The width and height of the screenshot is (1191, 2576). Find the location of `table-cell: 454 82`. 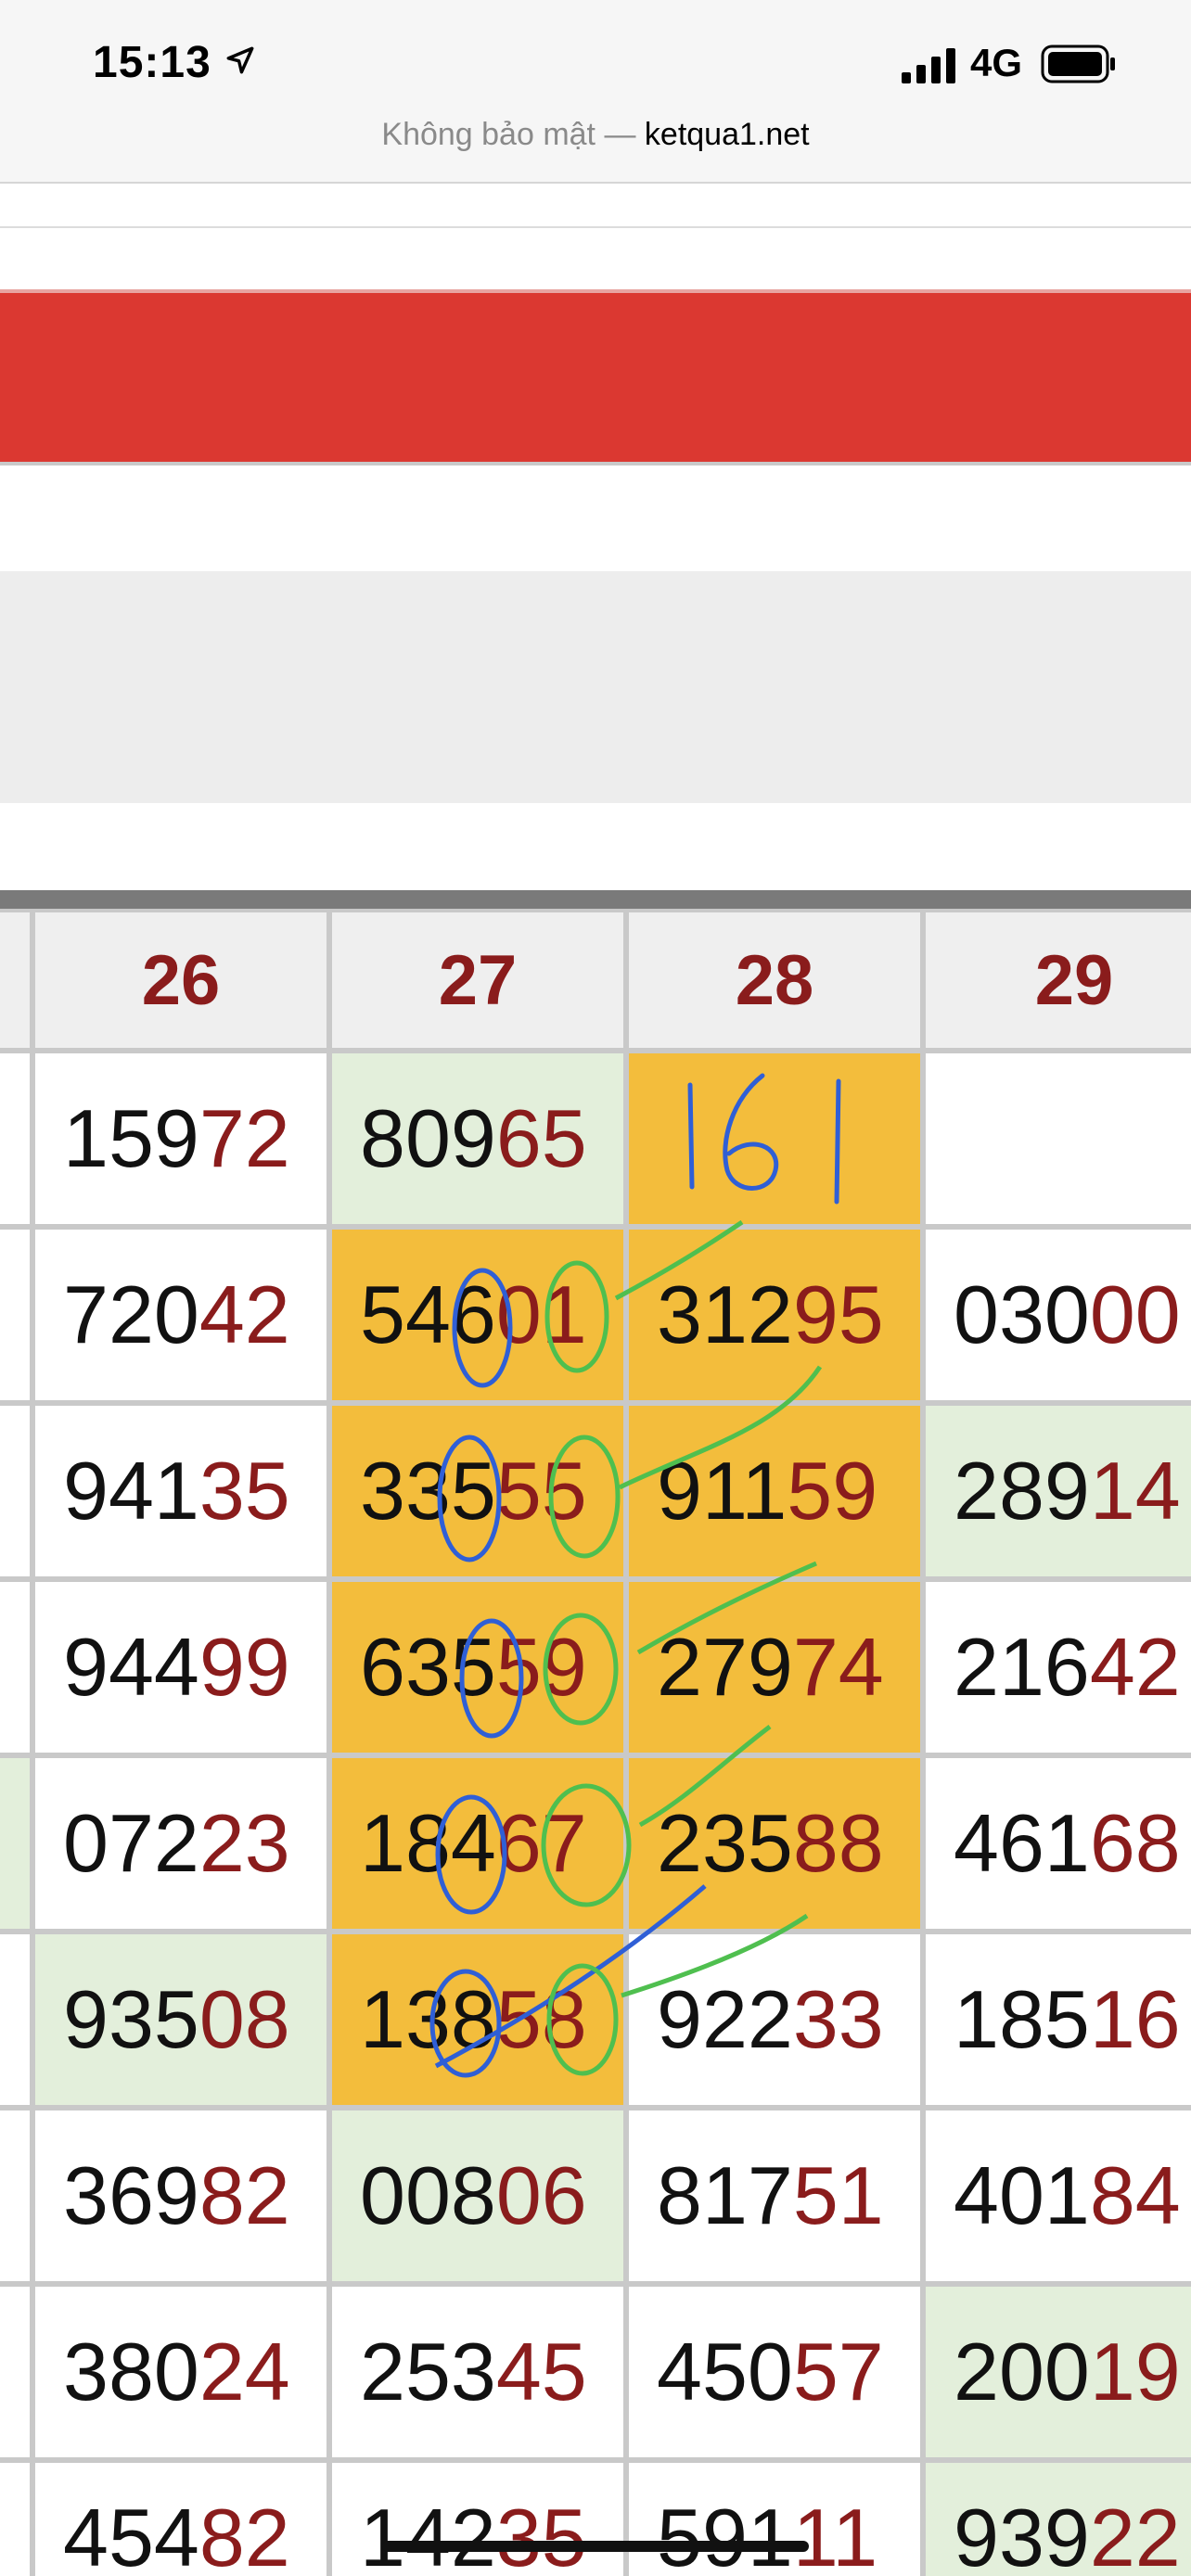

table-cell: 454 82 is located at coordinates (181, 2519).